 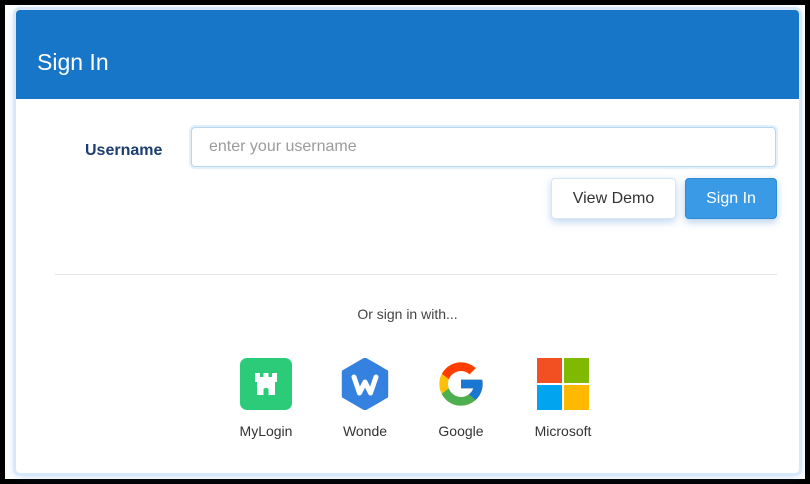 What do you see at coordinates (461, 384) in the screenshot?
I see `google-icon` at bounding box center [461, 384].